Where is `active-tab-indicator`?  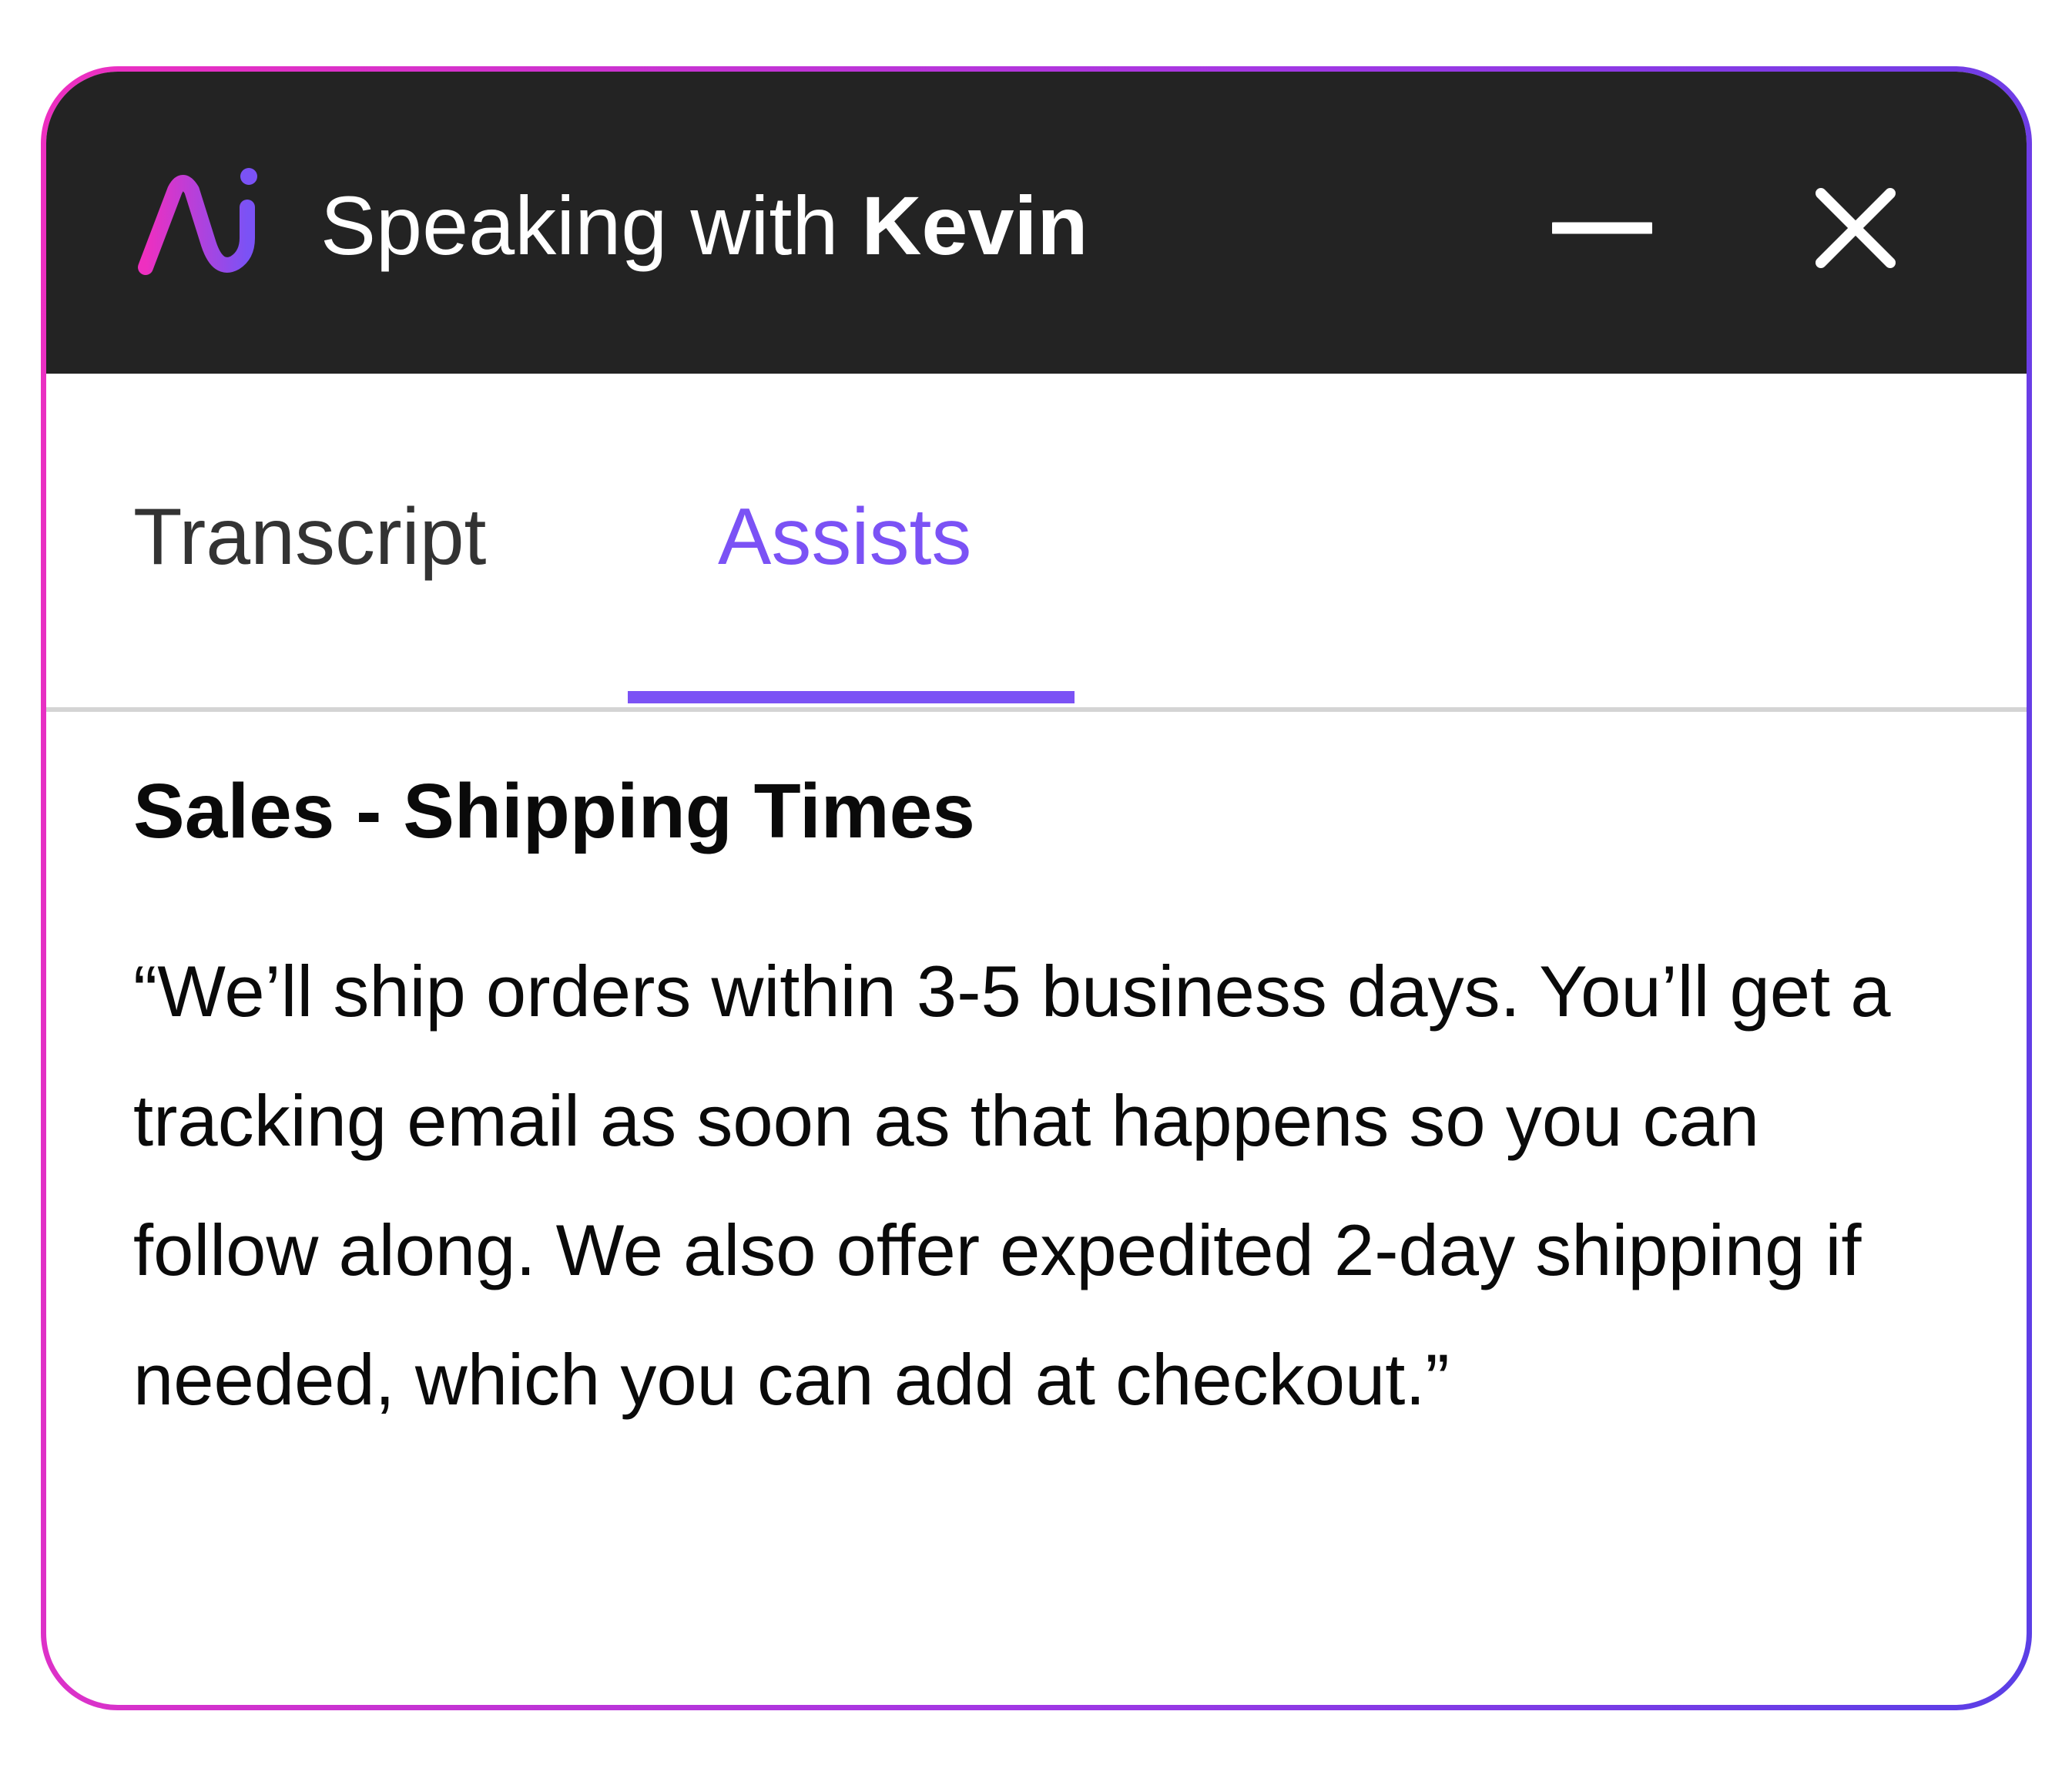
active-tab-indicator is located at coordinates (851, 697).